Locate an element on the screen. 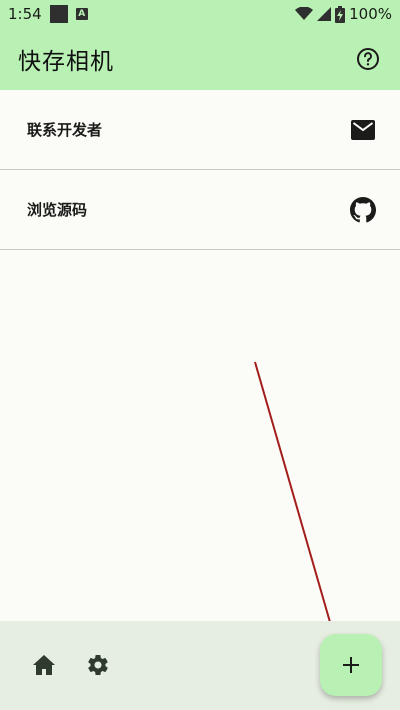 The width and height of the screenshot is (400, 710). home-button is located at coordinates (44, 665).